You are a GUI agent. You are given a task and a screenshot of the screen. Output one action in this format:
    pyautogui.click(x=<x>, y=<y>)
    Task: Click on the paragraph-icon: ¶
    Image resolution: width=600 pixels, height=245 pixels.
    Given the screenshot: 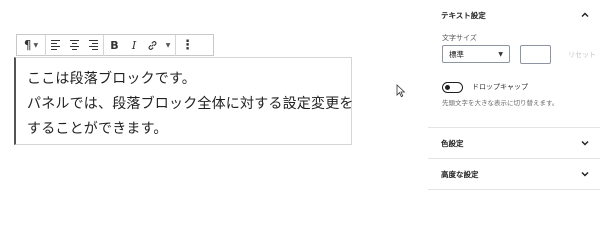 What is the action you would take?
    pyautogui.click(x=27, y=45)
    